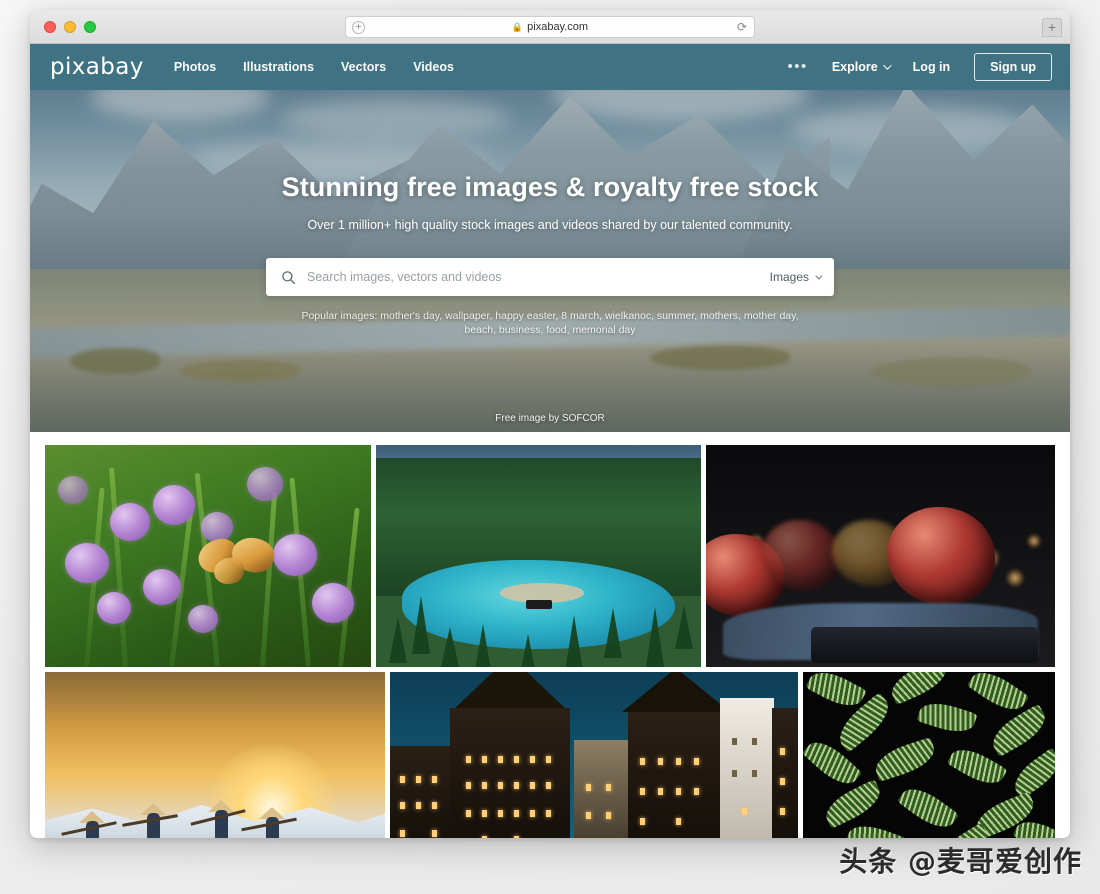 This screenshot has width=1100, height=894. Describe the element at coordinates (289, 277) in the screenshot. I see `search-icon` at that location.